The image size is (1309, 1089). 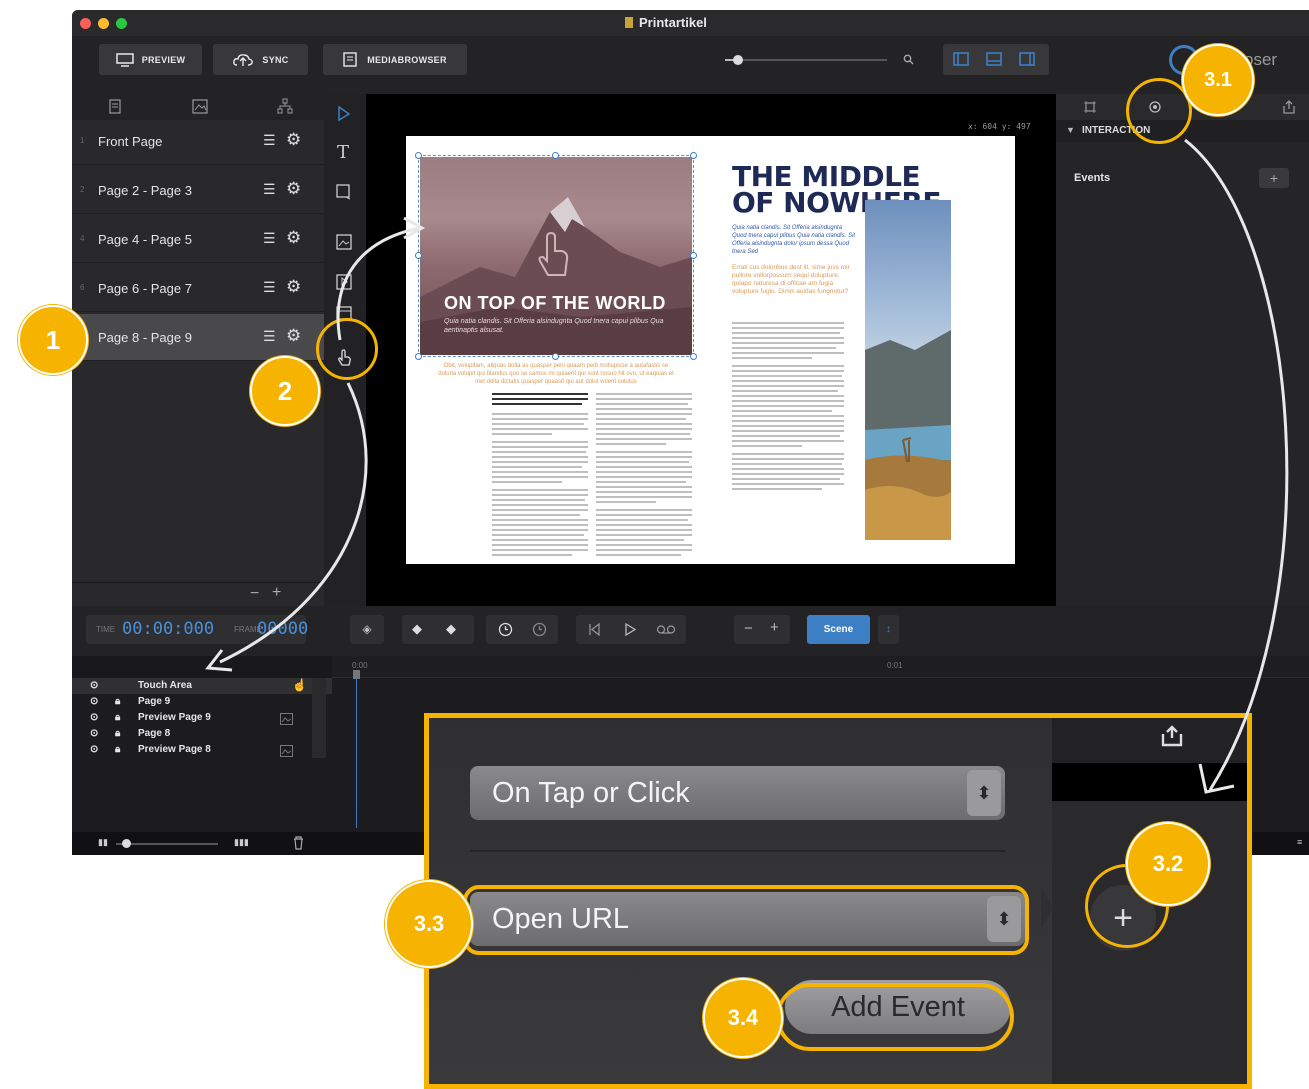 What do you see at coordinates (285, 391) in the screenshot?
I see `step-badge-2: 2` at bounding box center [285, 391].